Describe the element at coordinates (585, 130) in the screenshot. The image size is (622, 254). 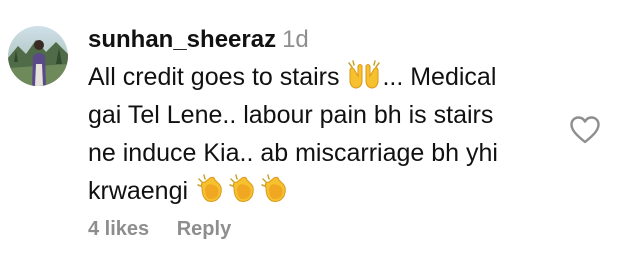
I see `heart-outline-icon` at that location.